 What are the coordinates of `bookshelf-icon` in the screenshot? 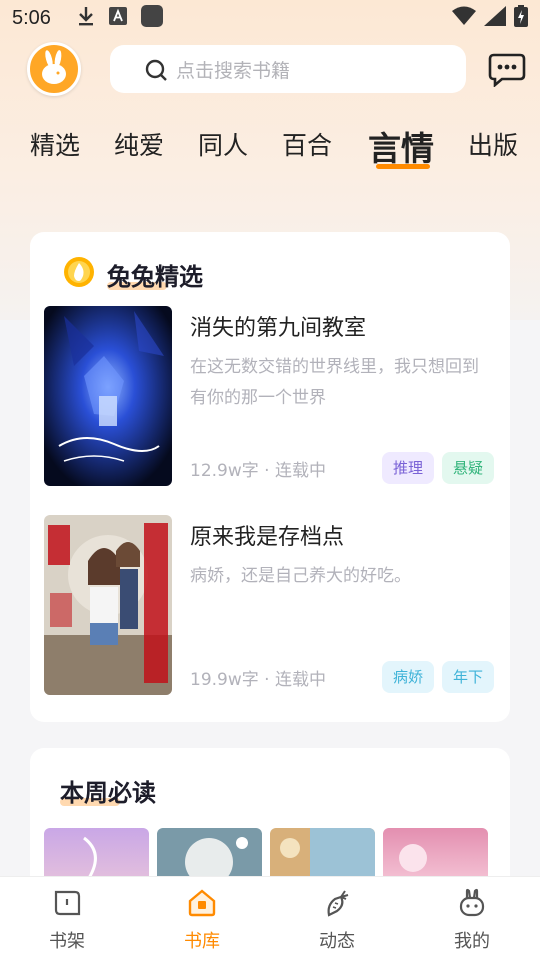 It's located at (67, 903).